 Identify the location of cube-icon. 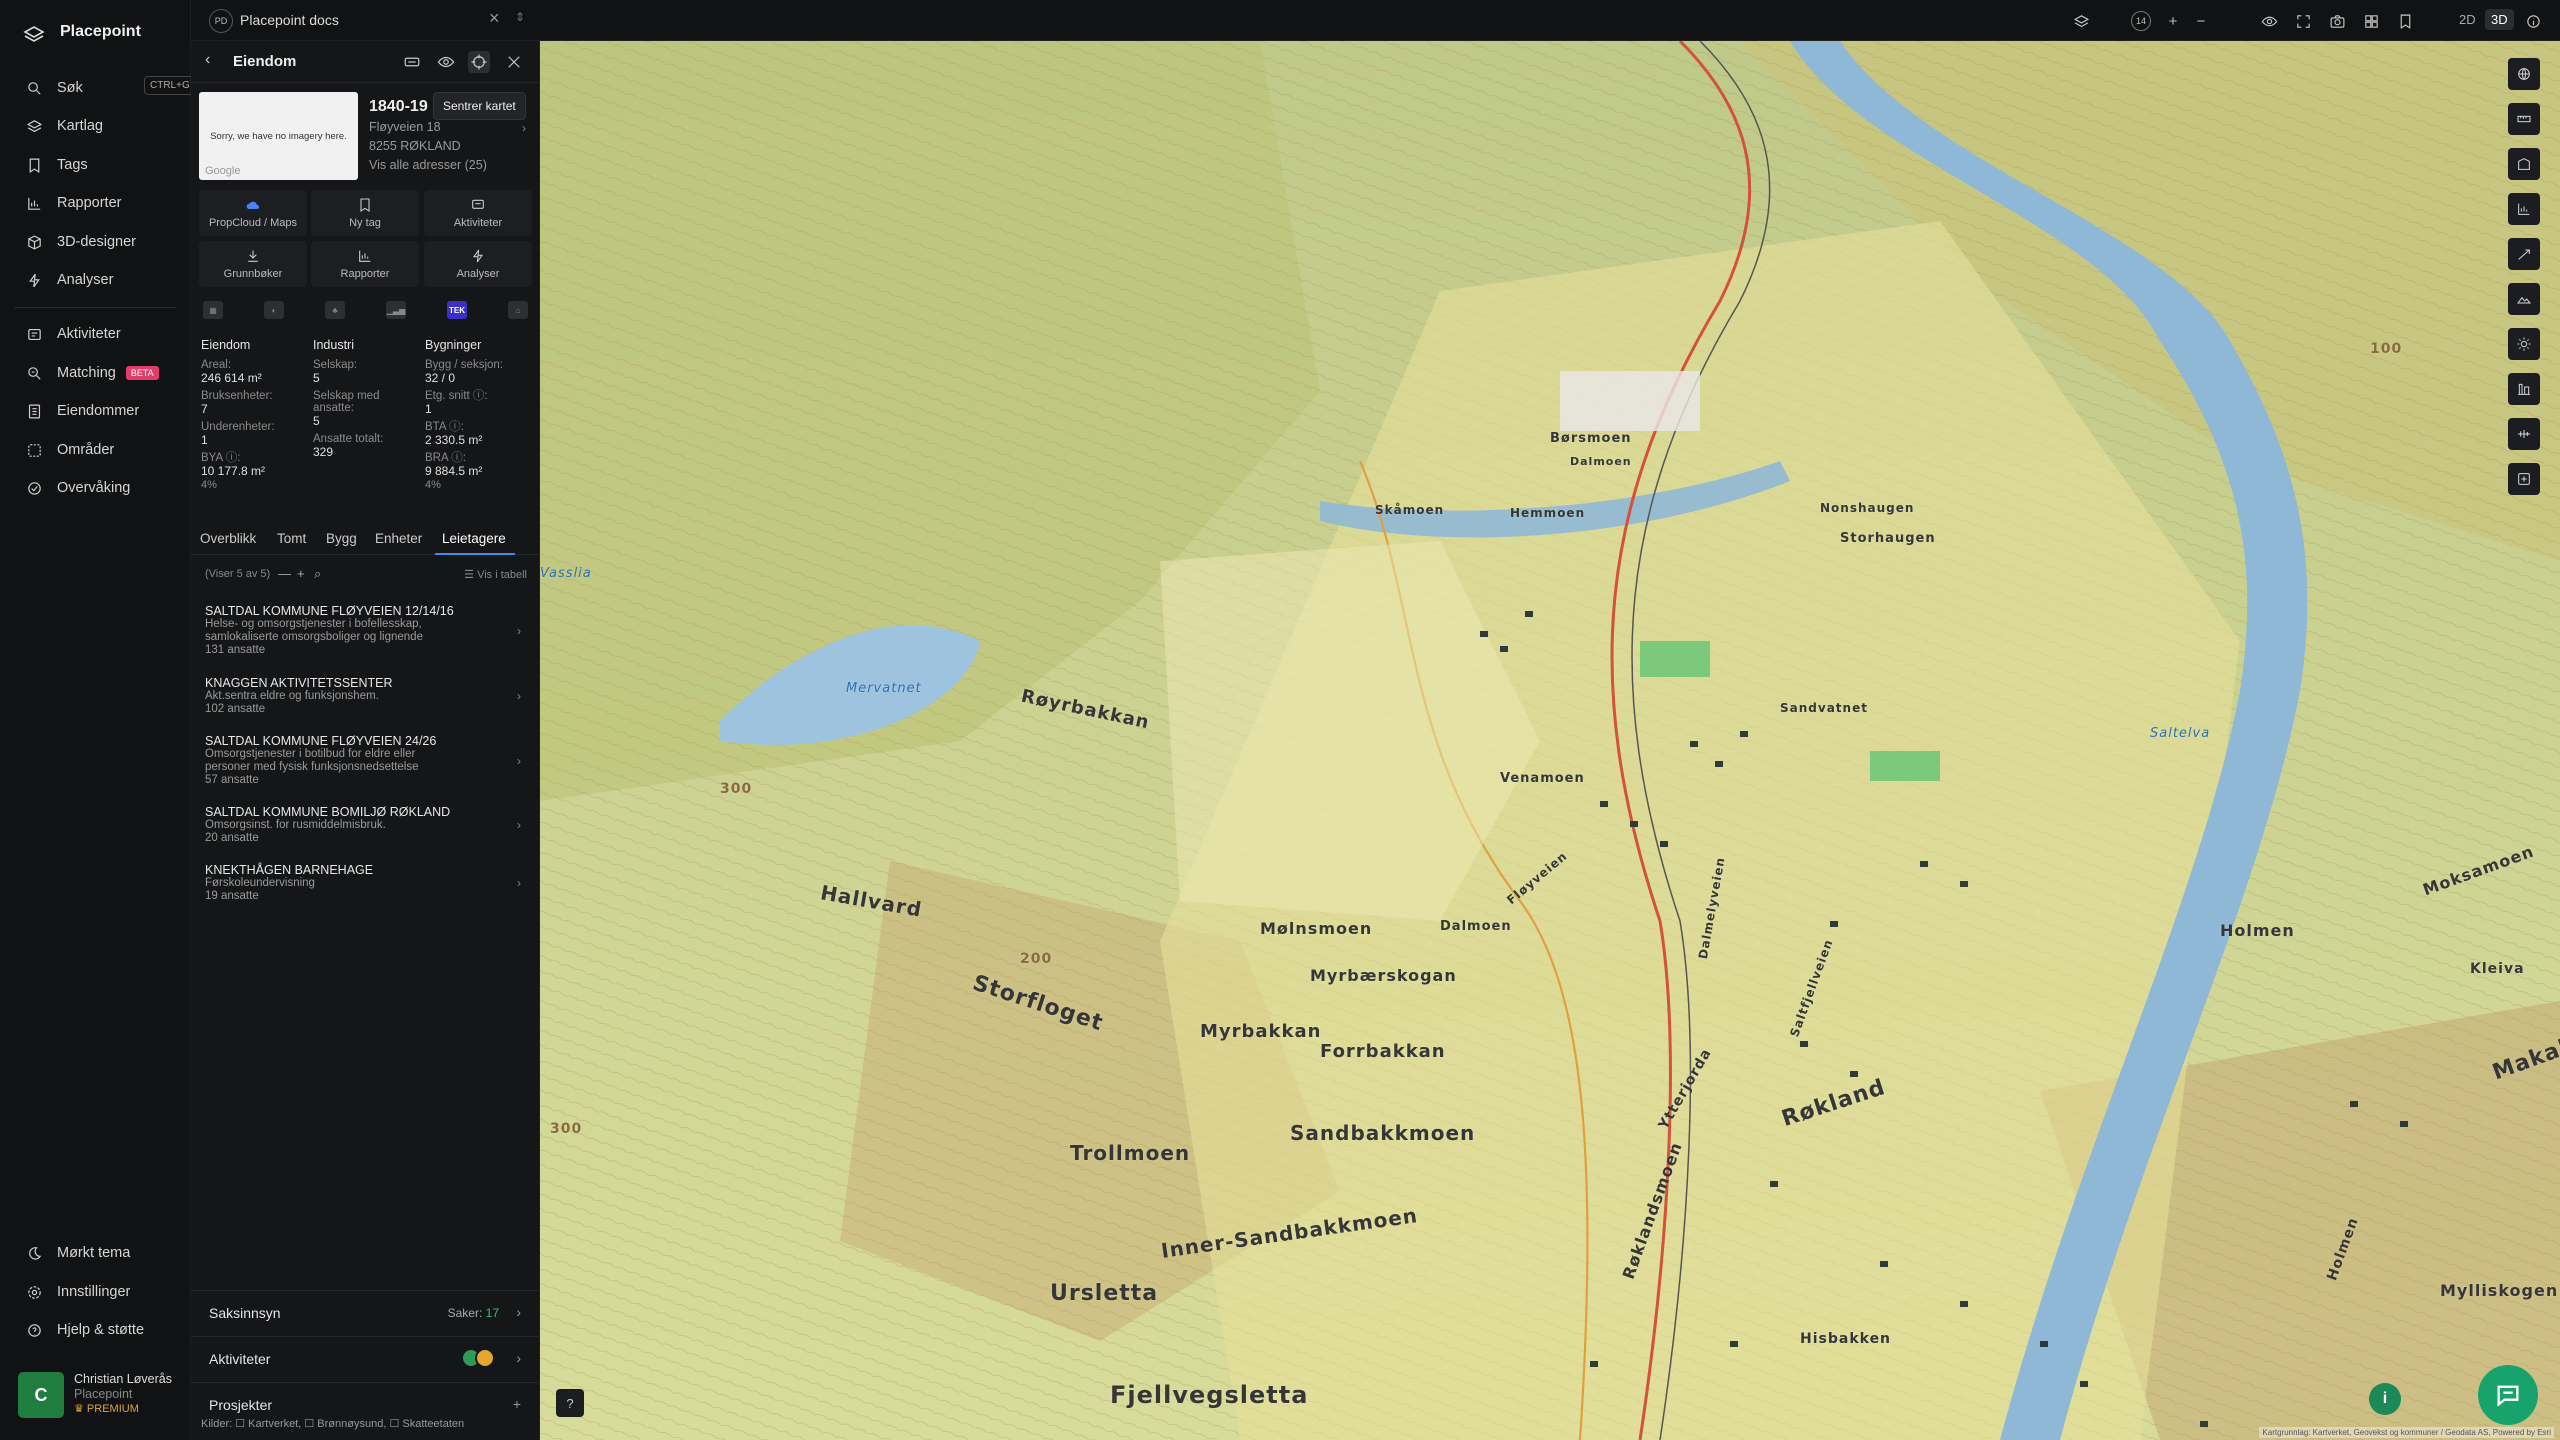
(34, 242).